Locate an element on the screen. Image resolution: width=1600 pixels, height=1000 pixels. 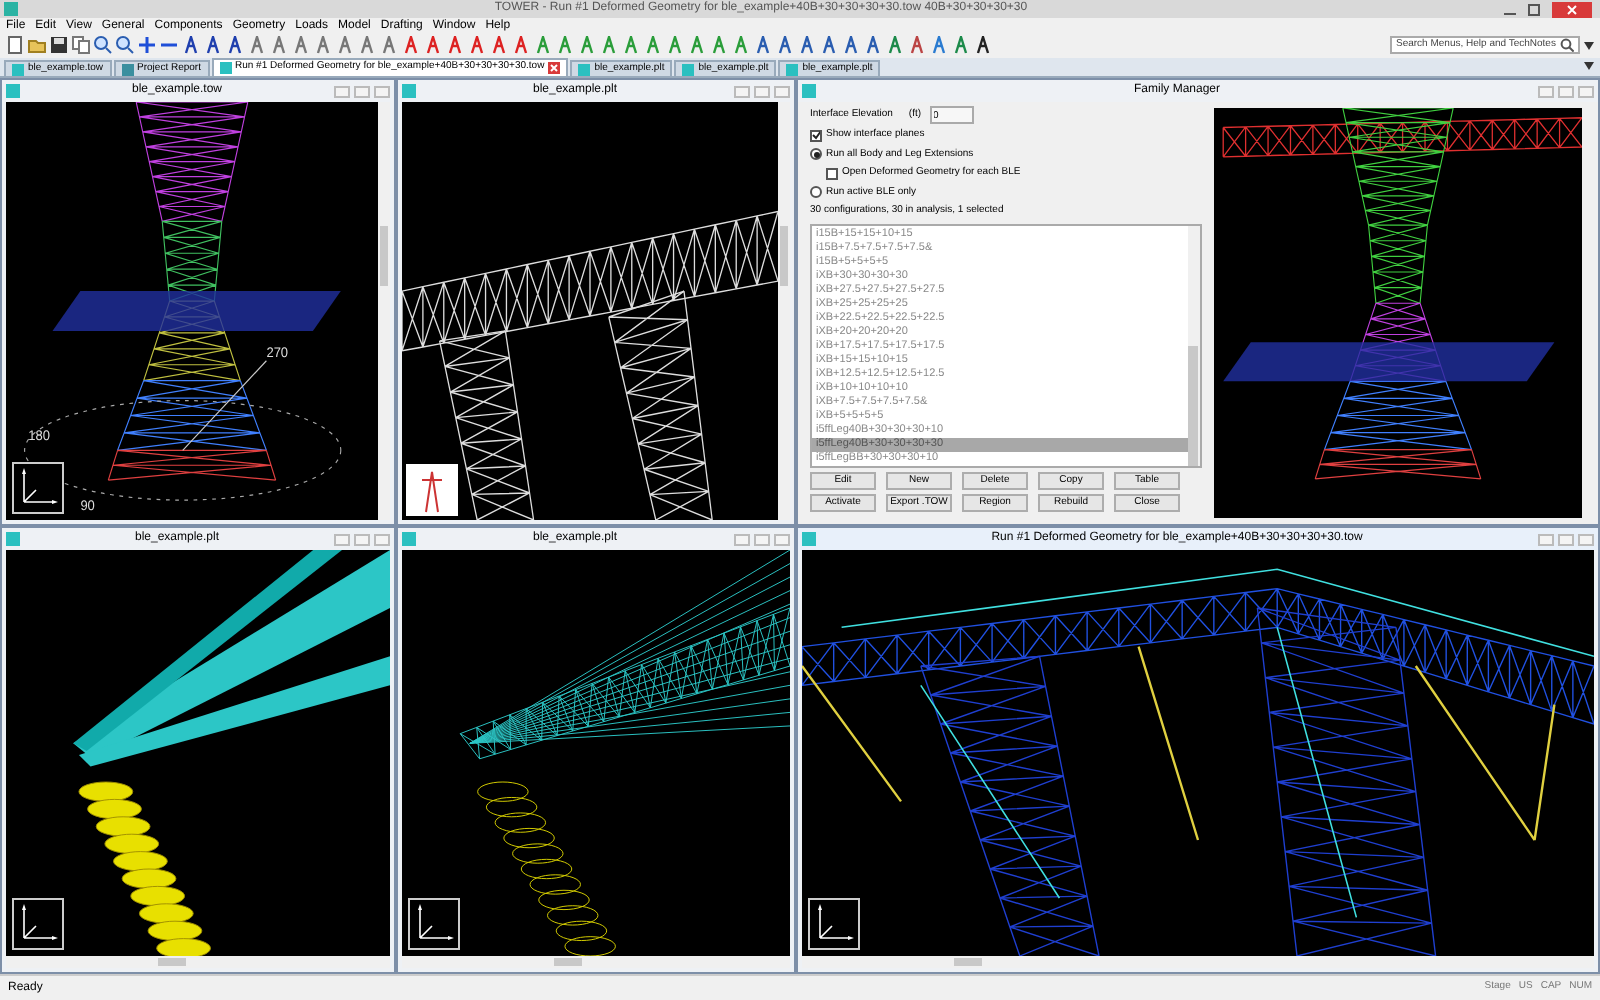
page-icon is located at coordinates (15, 45).